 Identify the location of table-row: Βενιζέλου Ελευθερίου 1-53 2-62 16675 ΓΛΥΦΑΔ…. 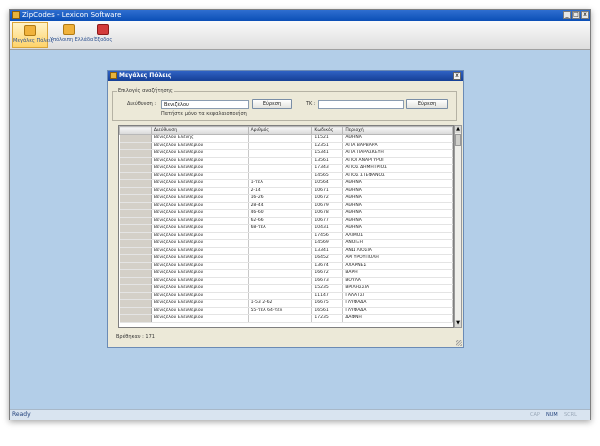
(286, 303).